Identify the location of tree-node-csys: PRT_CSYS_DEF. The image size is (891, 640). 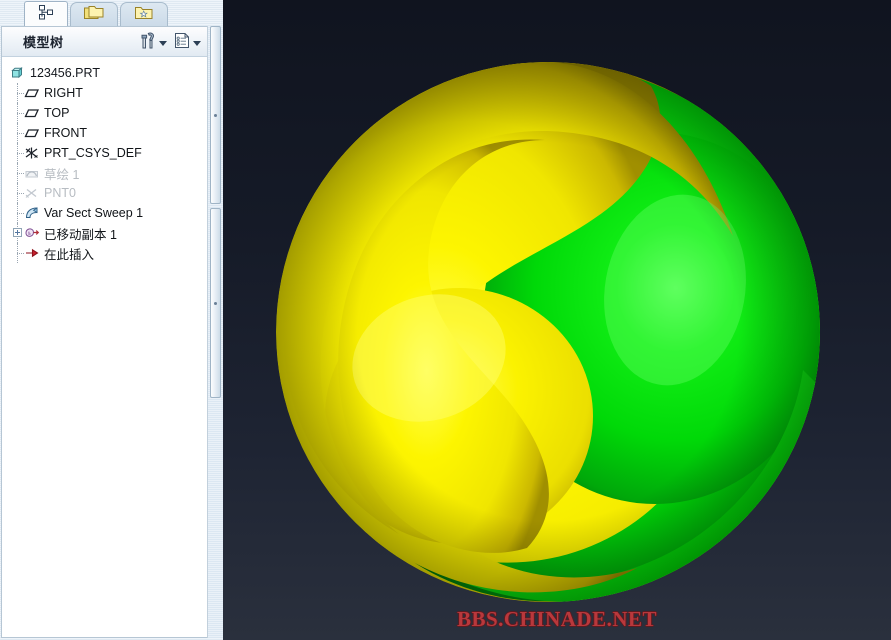
(104, 153).